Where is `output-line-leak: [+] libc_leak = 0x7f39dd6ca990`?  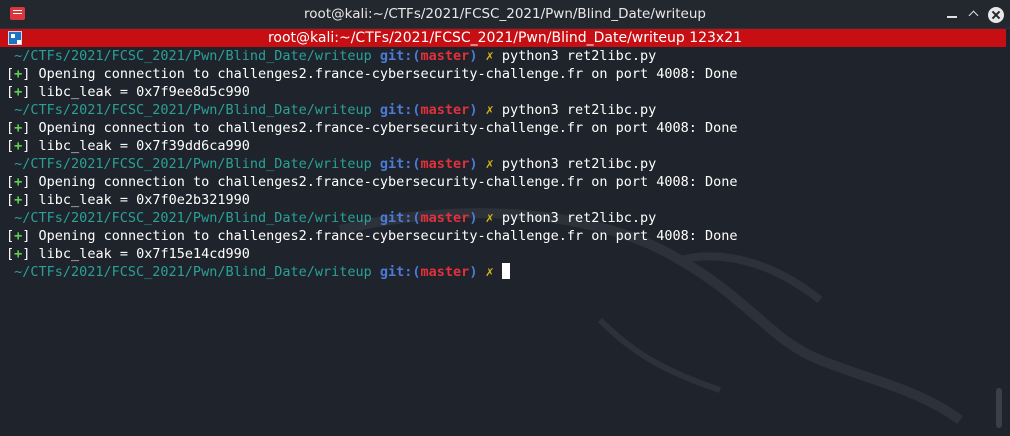 output-line-leak: [+] libc_leak = 0x7f39dd6ca990 is located at coordinates (501, 146).